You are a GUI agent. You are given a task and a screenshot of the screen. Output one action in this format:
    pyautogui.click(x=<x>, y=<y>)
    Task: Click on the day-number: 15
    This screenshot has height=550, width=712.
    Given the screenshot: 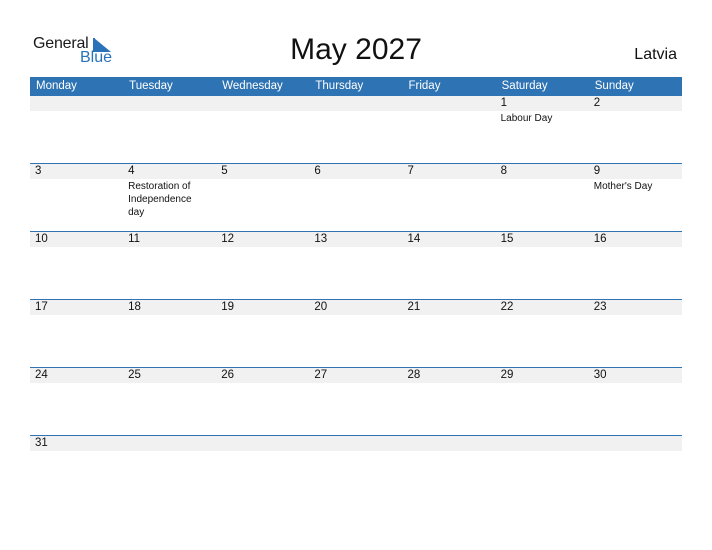 What is the action you would take?
    pyautogui.click(x=507, y=239)
    